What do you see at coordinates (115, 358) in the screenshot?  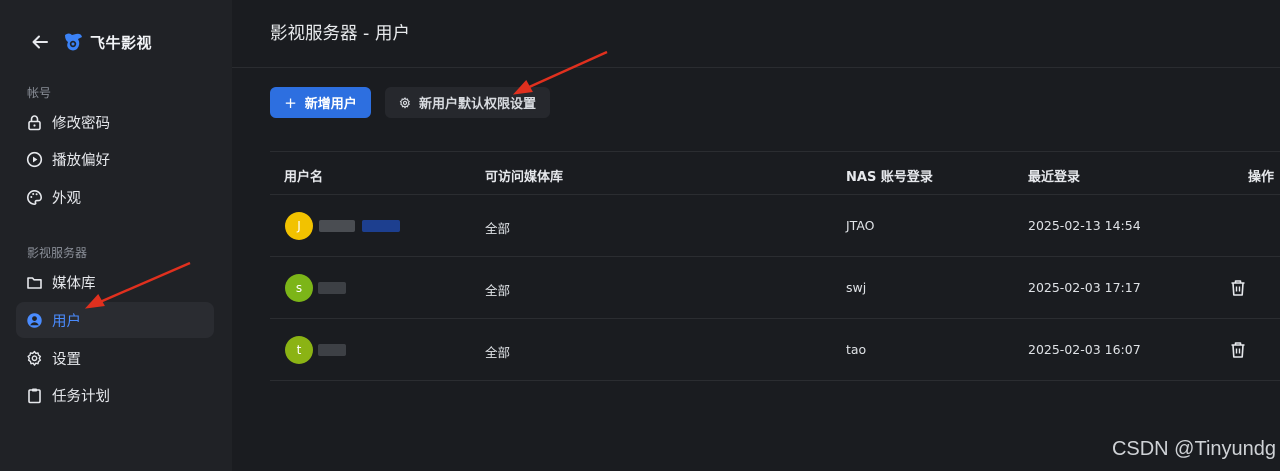 I see `sidebar-item-settings: 设置` at bounding box center [115, 358].